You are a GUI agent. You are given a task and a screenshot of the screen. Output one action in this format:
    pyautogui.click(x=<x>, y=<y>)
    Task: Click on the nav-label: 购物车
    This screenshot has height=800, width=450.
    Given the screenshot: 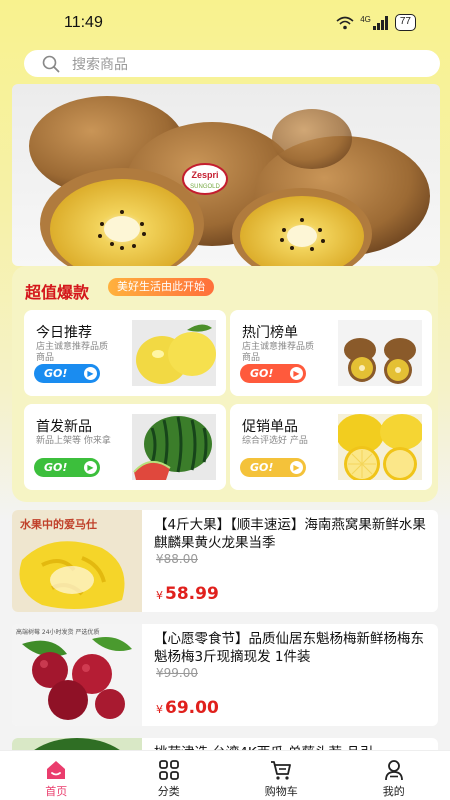 What is the action you would take?
    pyautogui.click(x=281, y=791)
    